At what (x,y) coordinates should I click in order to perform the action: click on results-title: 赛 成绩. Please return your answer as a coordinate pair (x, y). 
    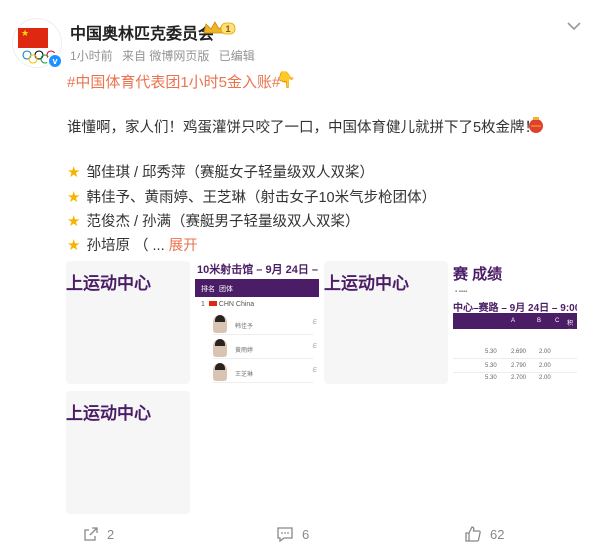
    Looking at the image, I should click on (478, 274).